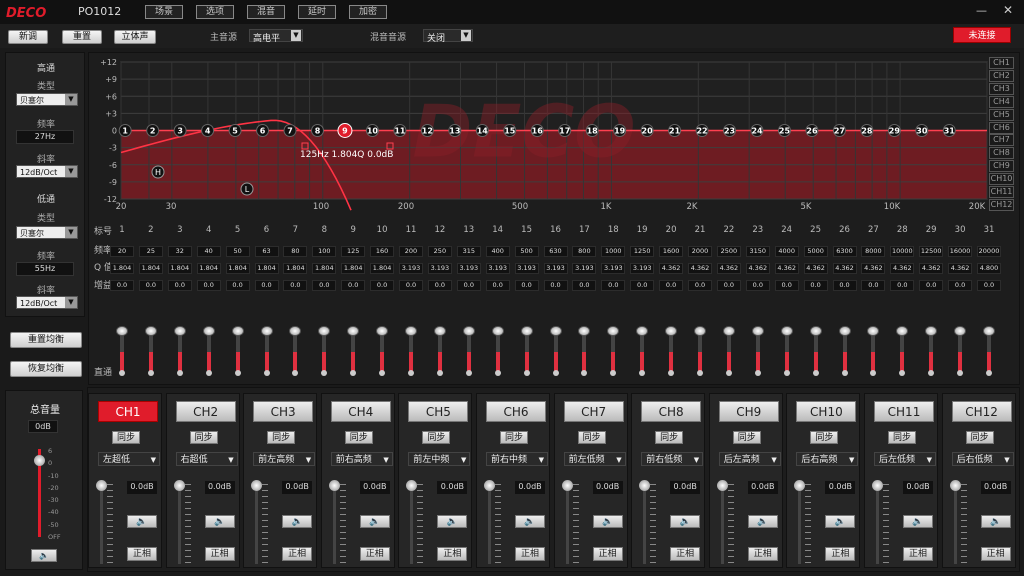 Image resolution: width=1024 pixels, height=576 pixels. I want to click on stereo-button: 立体声, so click(135, 37).